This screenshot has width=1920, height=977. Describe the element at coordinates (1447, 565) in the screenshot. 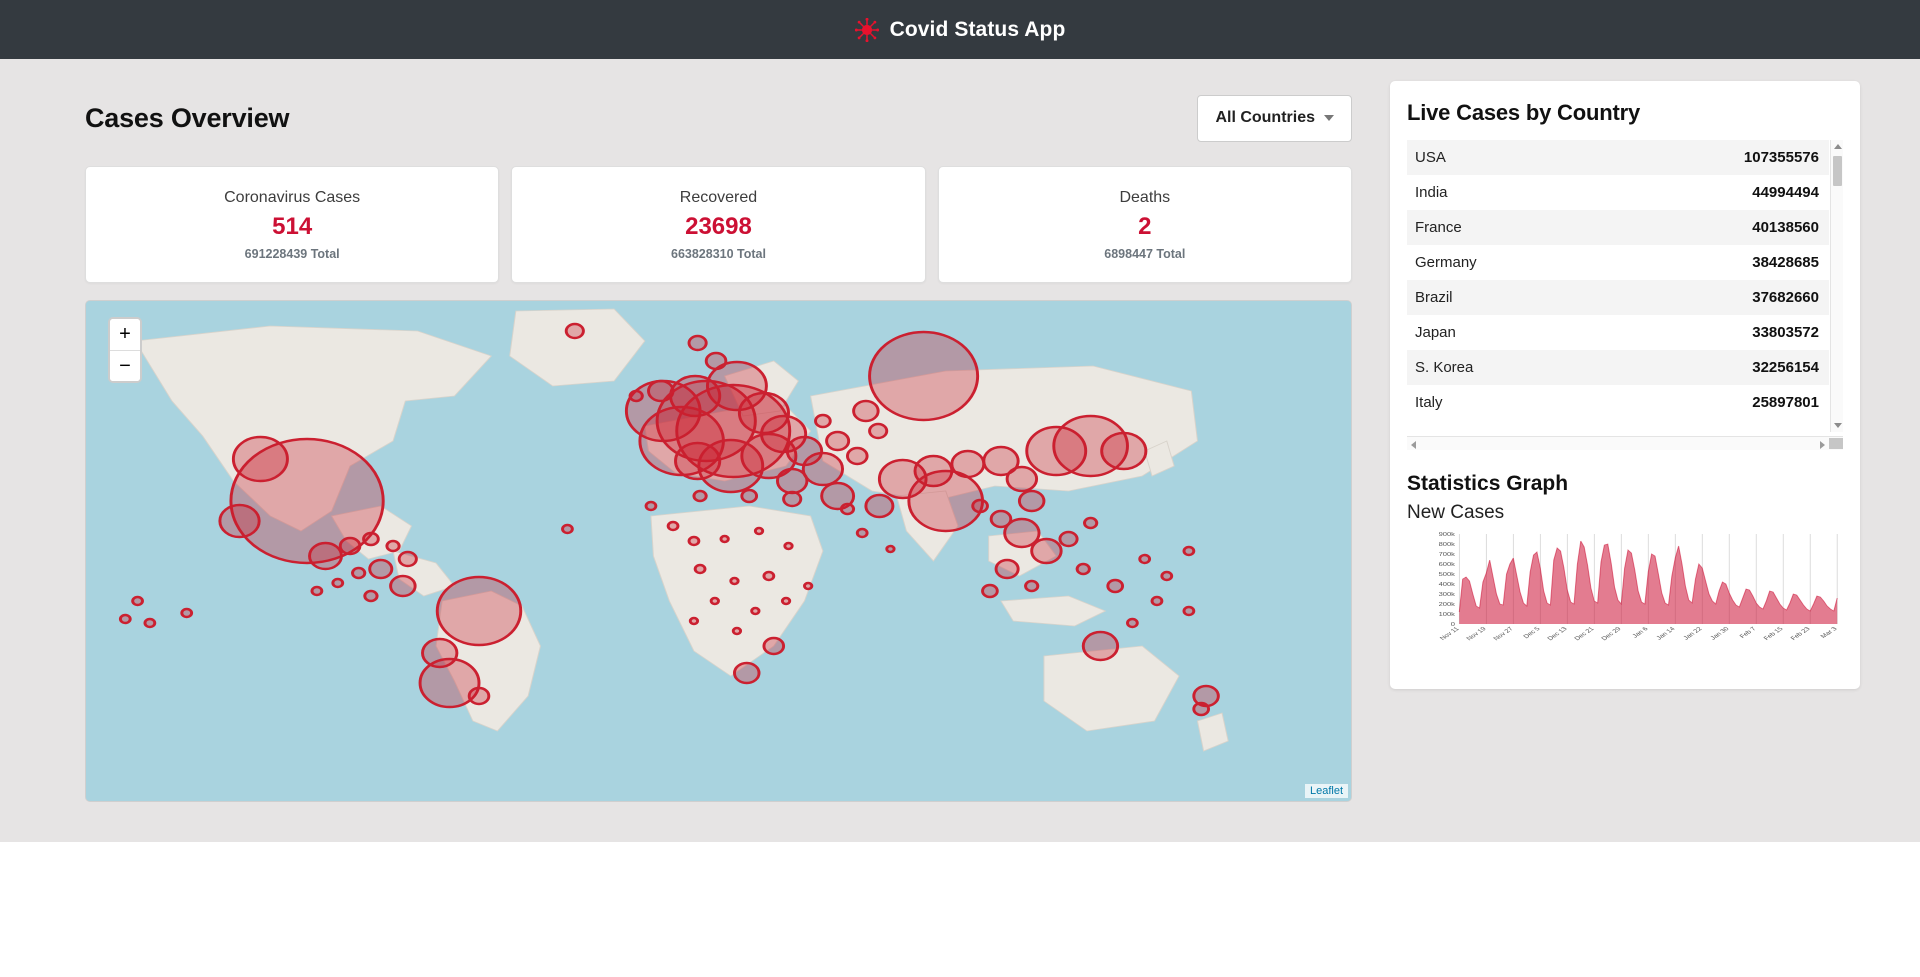

I see `chart-y-tick-label: 600k` at that location.